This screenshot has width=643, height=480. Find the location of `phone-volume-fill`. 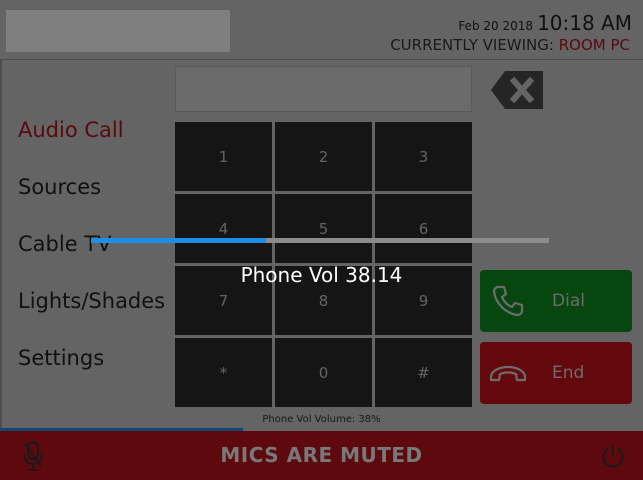

phone-volume-fill is located at coordinates (178, 240).